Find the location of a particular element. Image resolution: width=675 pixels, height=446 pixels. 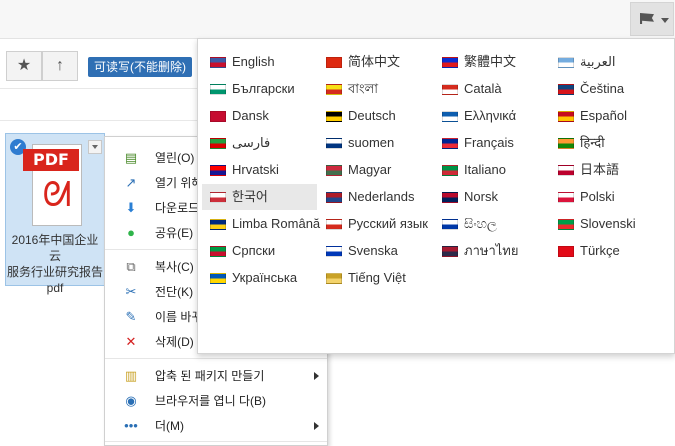

flag-es-icon is located at coordinates (566, 116).